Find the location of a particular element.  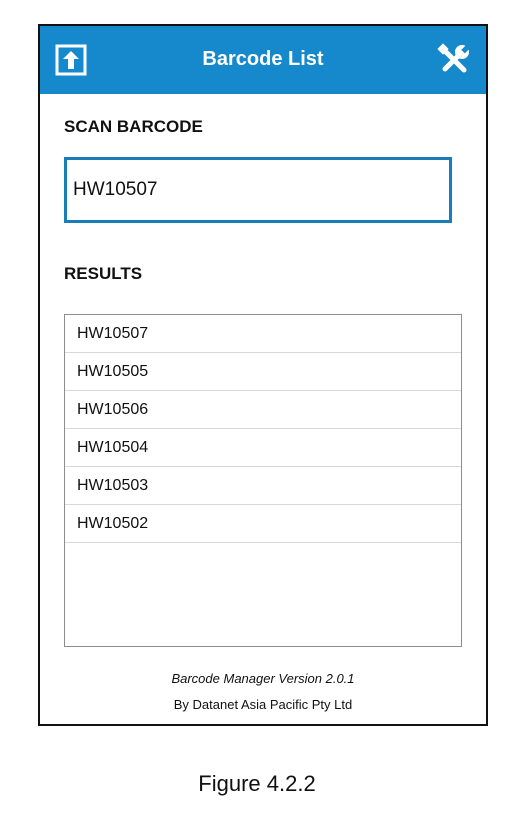

wrench-screwdriver-icon is located at coordinates (454, 58).